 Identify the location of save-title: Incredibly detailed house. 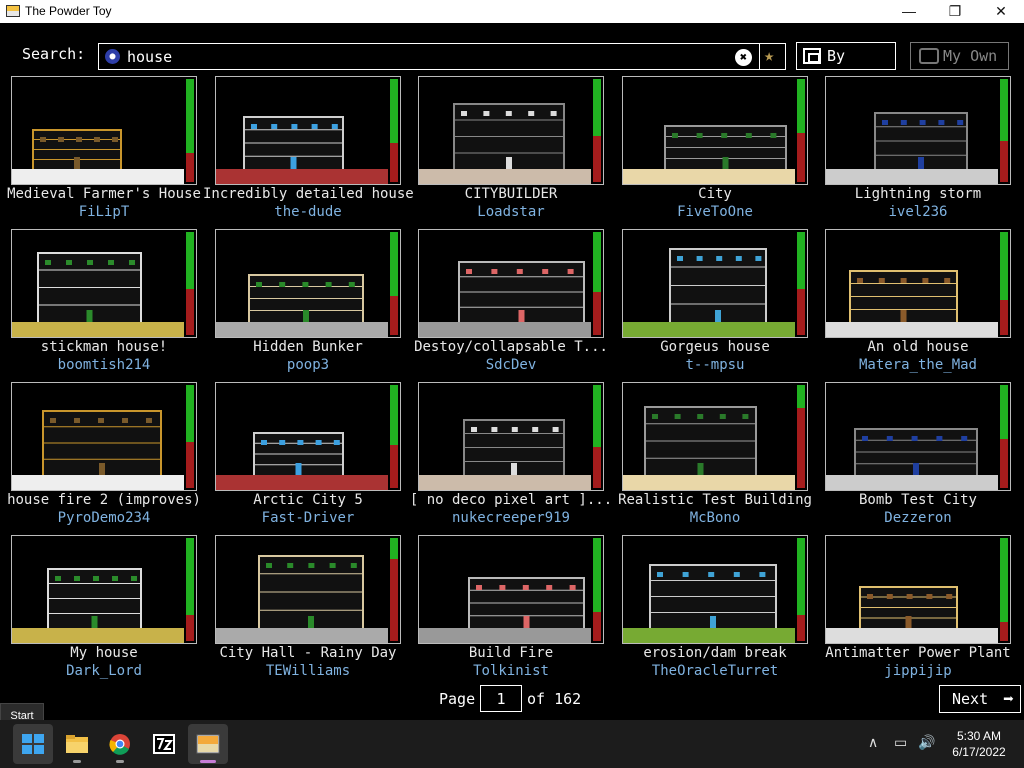
(308, 194).